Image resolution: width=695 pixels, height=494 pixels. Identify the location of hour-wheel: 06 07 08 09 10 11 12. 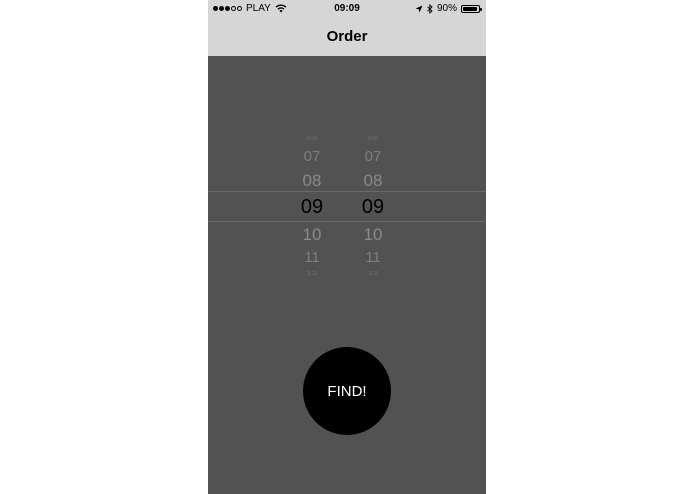
(312, 208).